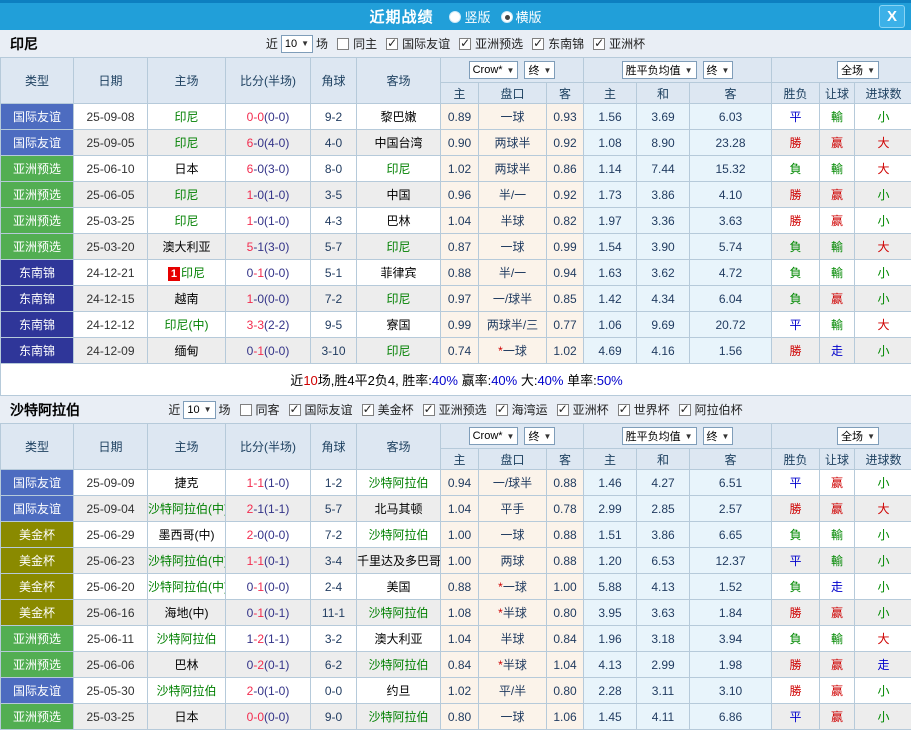 The image size is (911, 754). Describe the element at coordinates (565, 298) in the screenshot. I see `away-odds-cell: 0.85` at that location.